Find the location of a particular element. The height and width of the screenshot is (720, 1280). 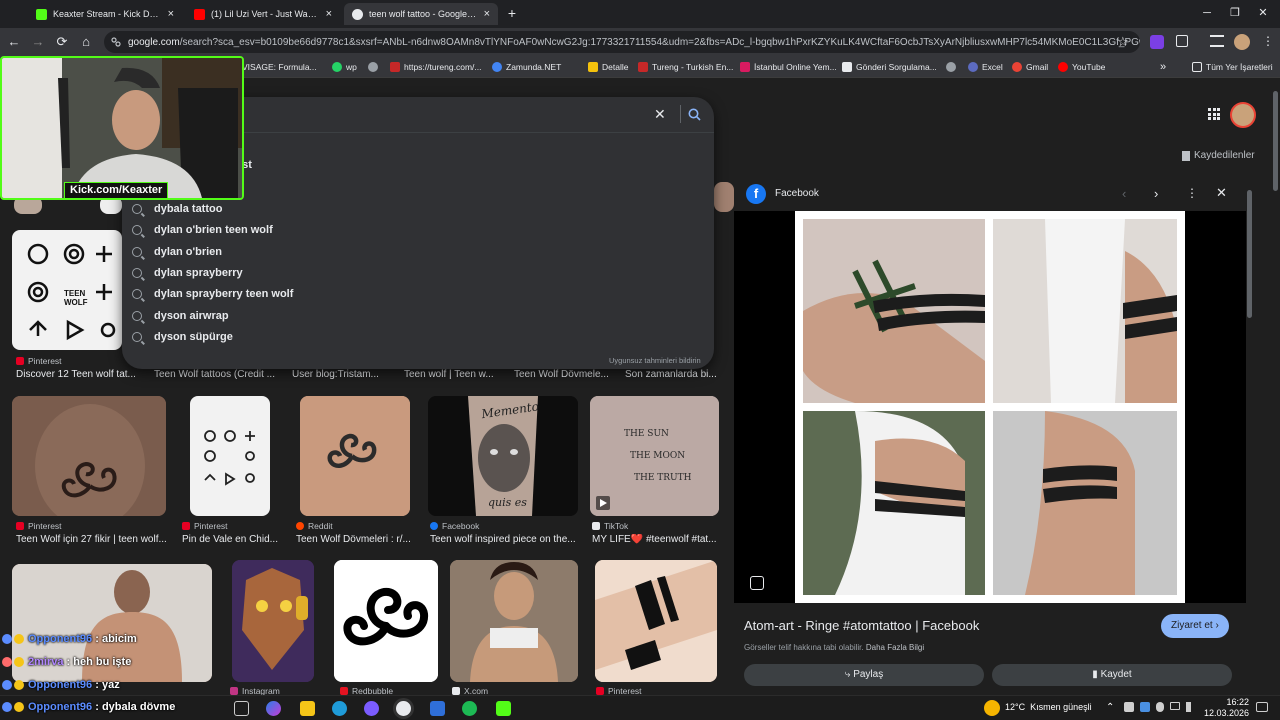

obs-icon is located at coordinates (503, 708).